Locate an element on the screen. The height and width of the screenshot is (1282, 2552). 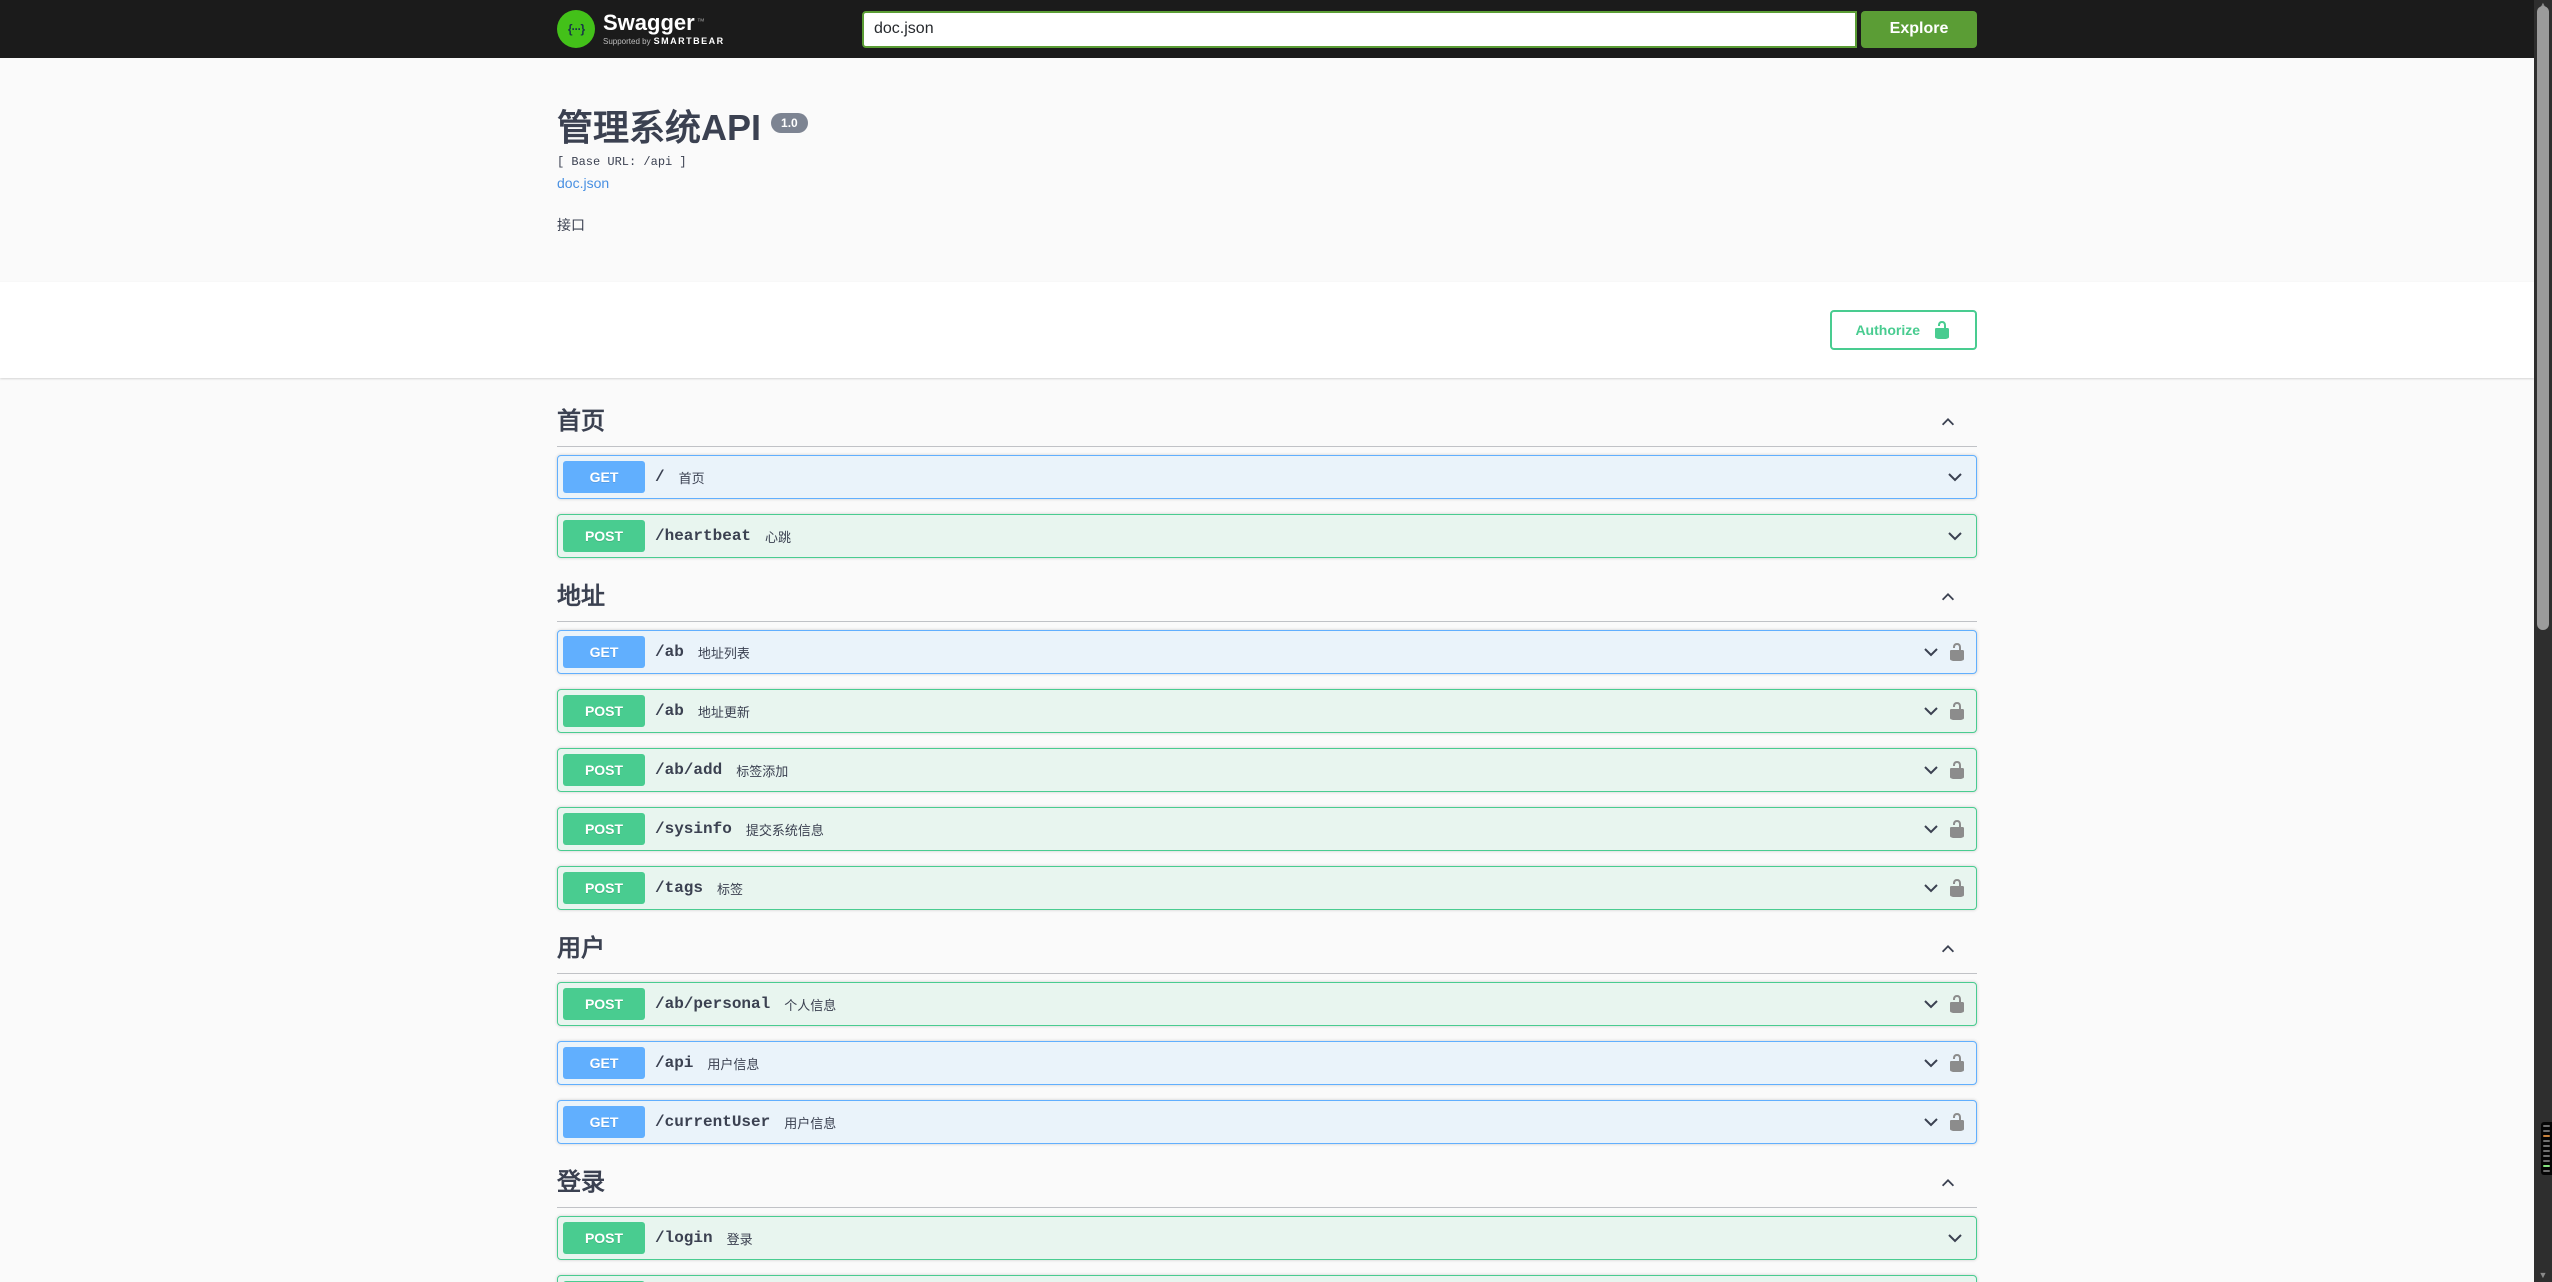
endpoint-path: /sysinfo is located at coordinates (693, 829).